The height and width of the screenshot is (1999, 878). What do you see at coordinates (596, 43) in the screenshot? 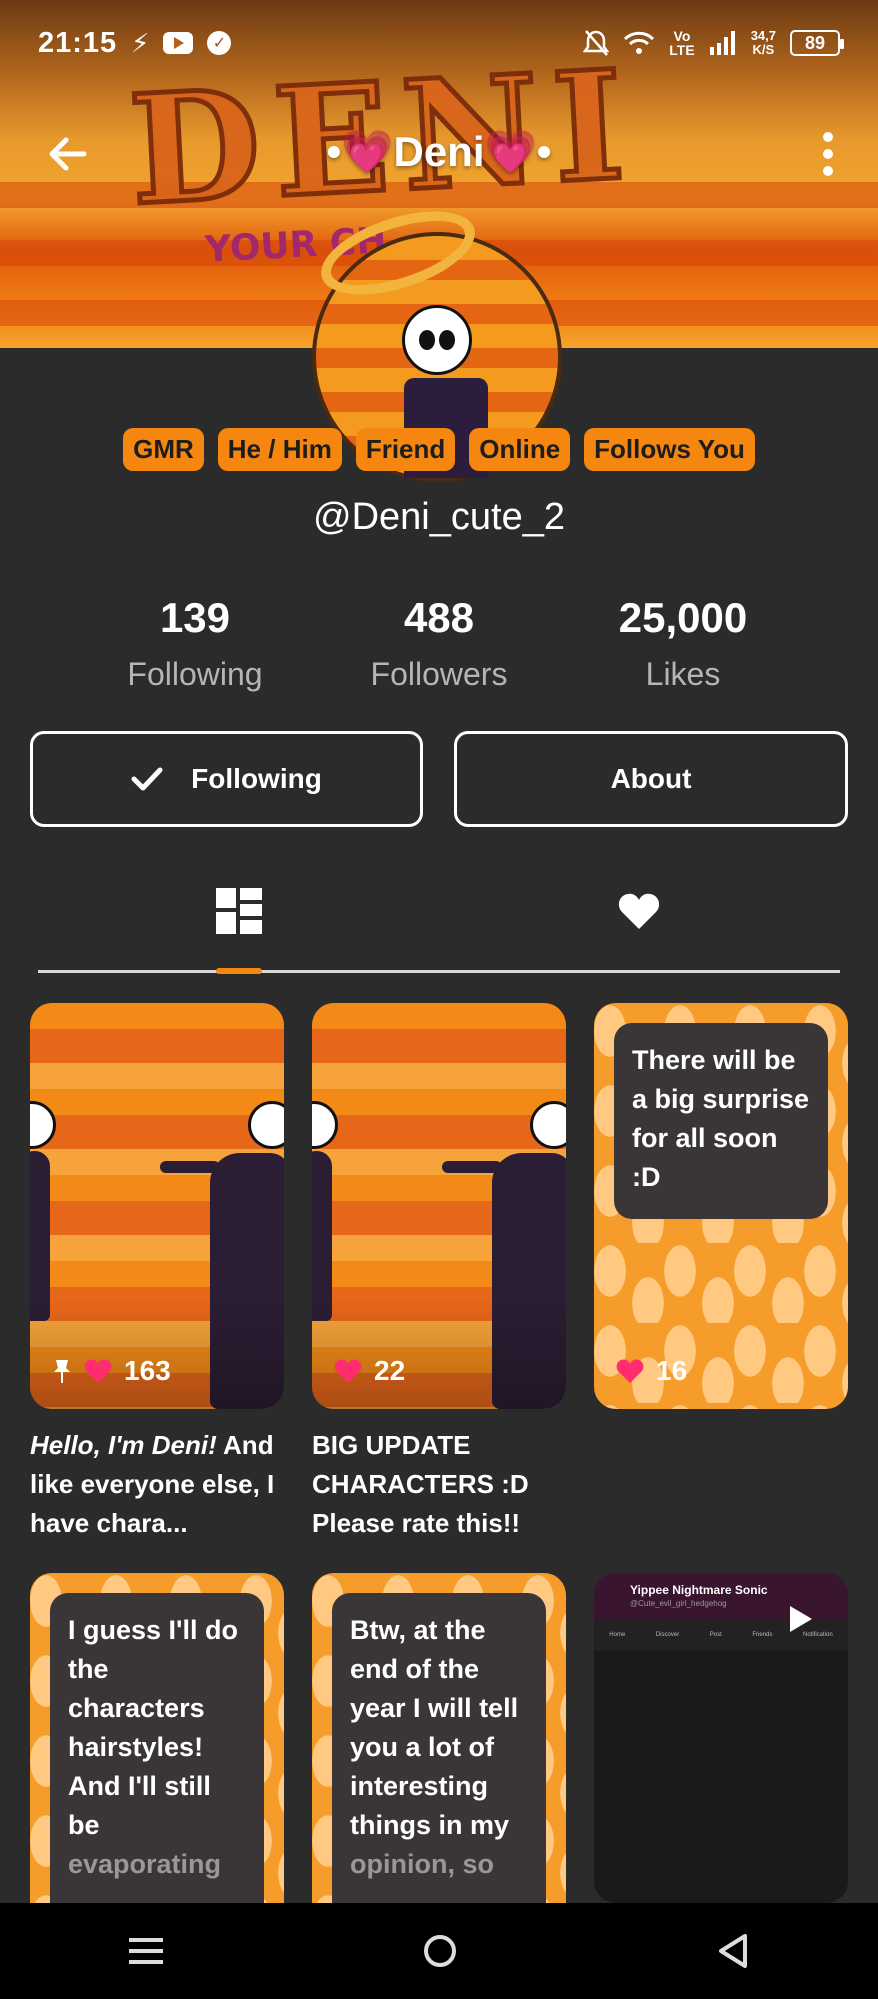
I see `mute-bell-icon` at bounding box center [596, 43].